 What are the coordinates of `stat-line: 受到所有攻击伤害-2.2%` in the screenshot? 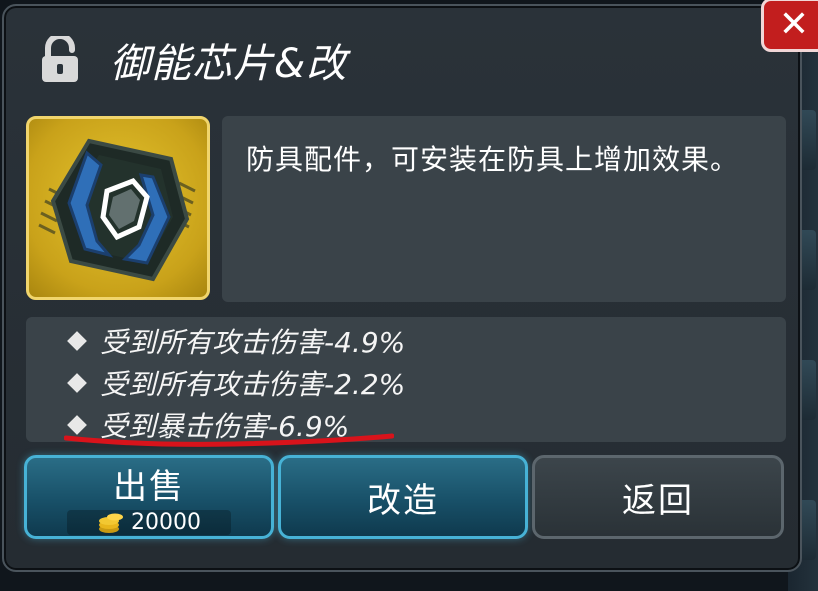 It's located at (236, 383).